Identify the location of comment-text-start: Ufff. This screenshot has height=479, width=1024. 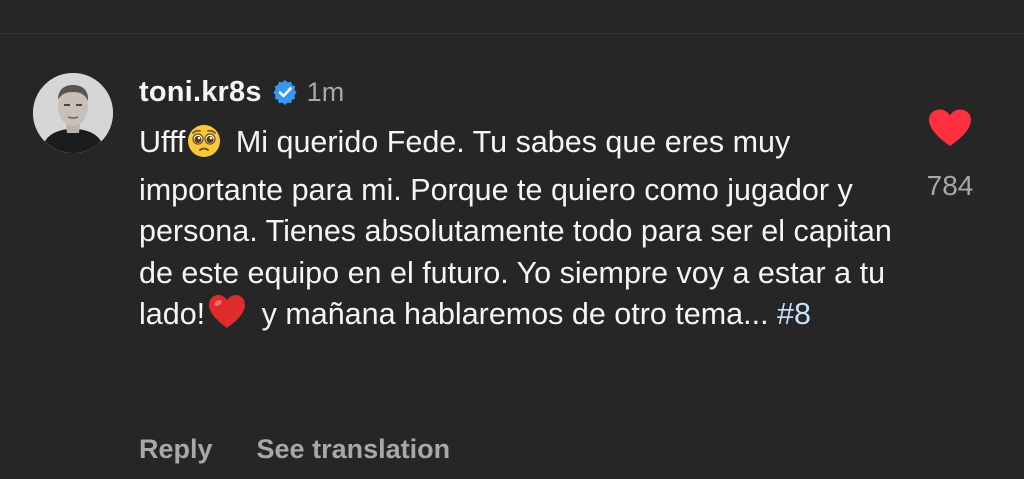
(162, 142).